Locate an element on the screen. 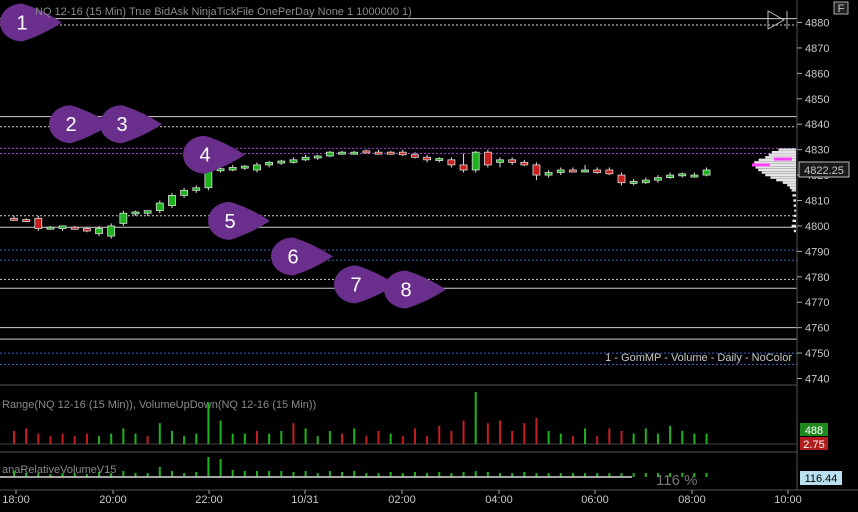 The height and width of the screenshot is (512, 858). time-tick-label: 02:00 is located at coordinates (402, 500).